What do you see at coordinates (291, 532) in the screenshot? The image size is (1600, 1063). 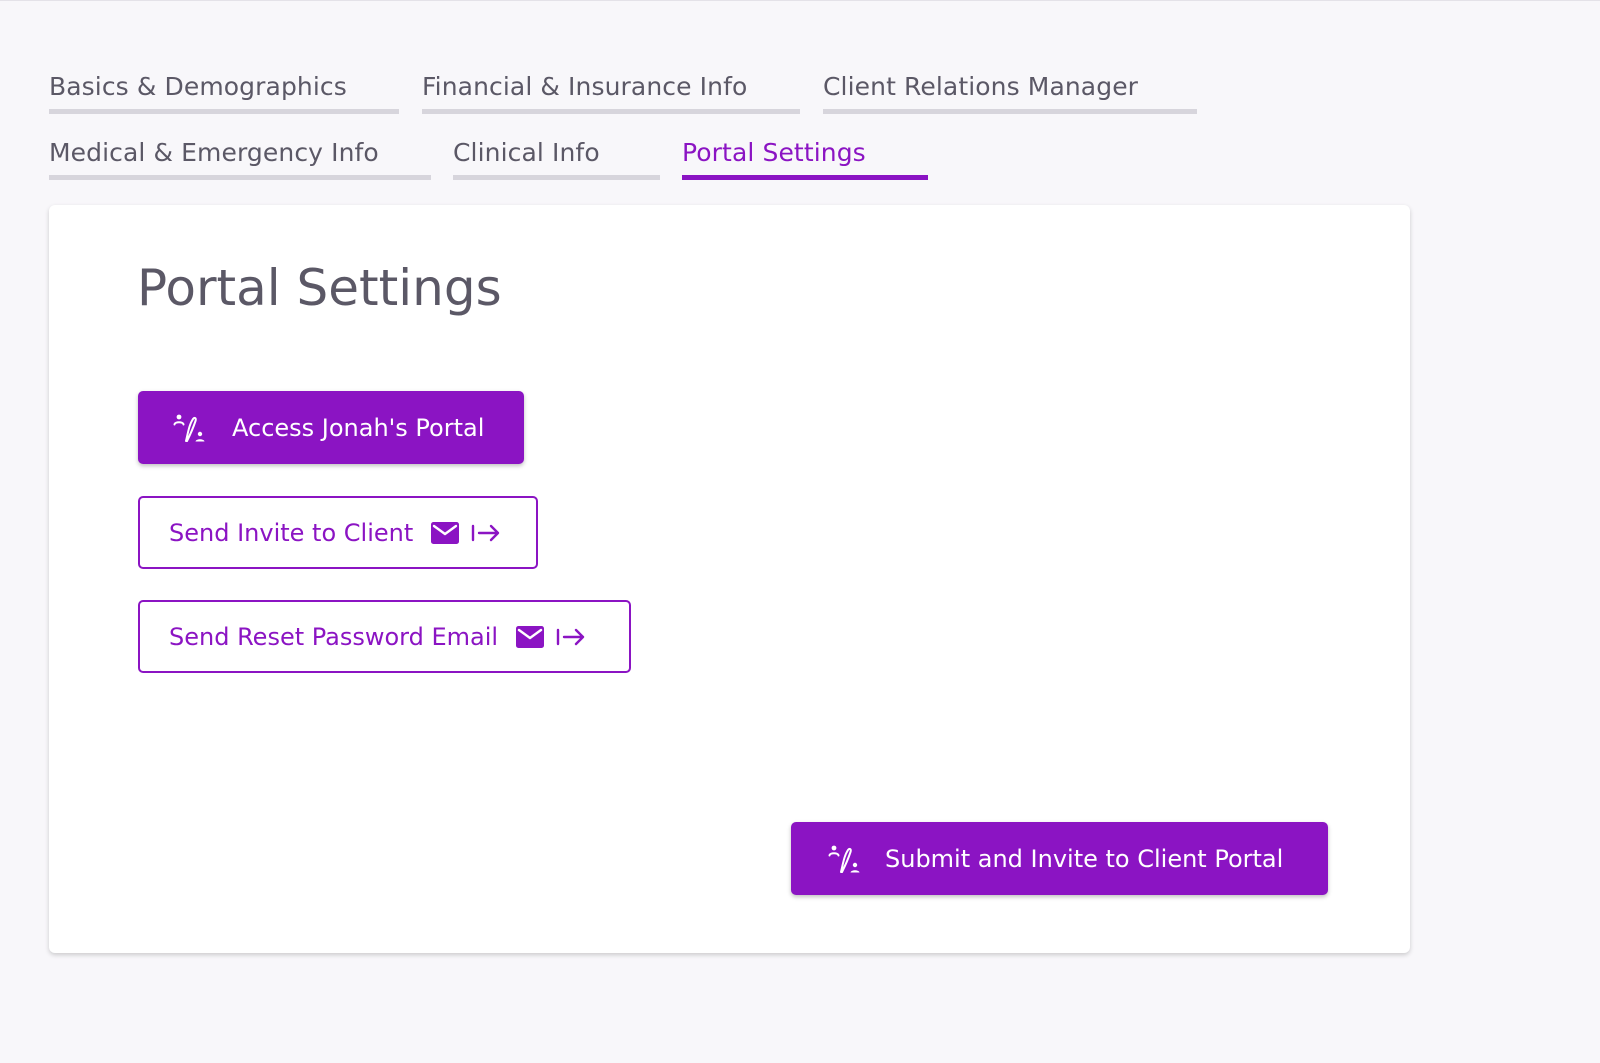 I see `send-invite-label: Send Invite to Client` at bounding box center [291, 532].